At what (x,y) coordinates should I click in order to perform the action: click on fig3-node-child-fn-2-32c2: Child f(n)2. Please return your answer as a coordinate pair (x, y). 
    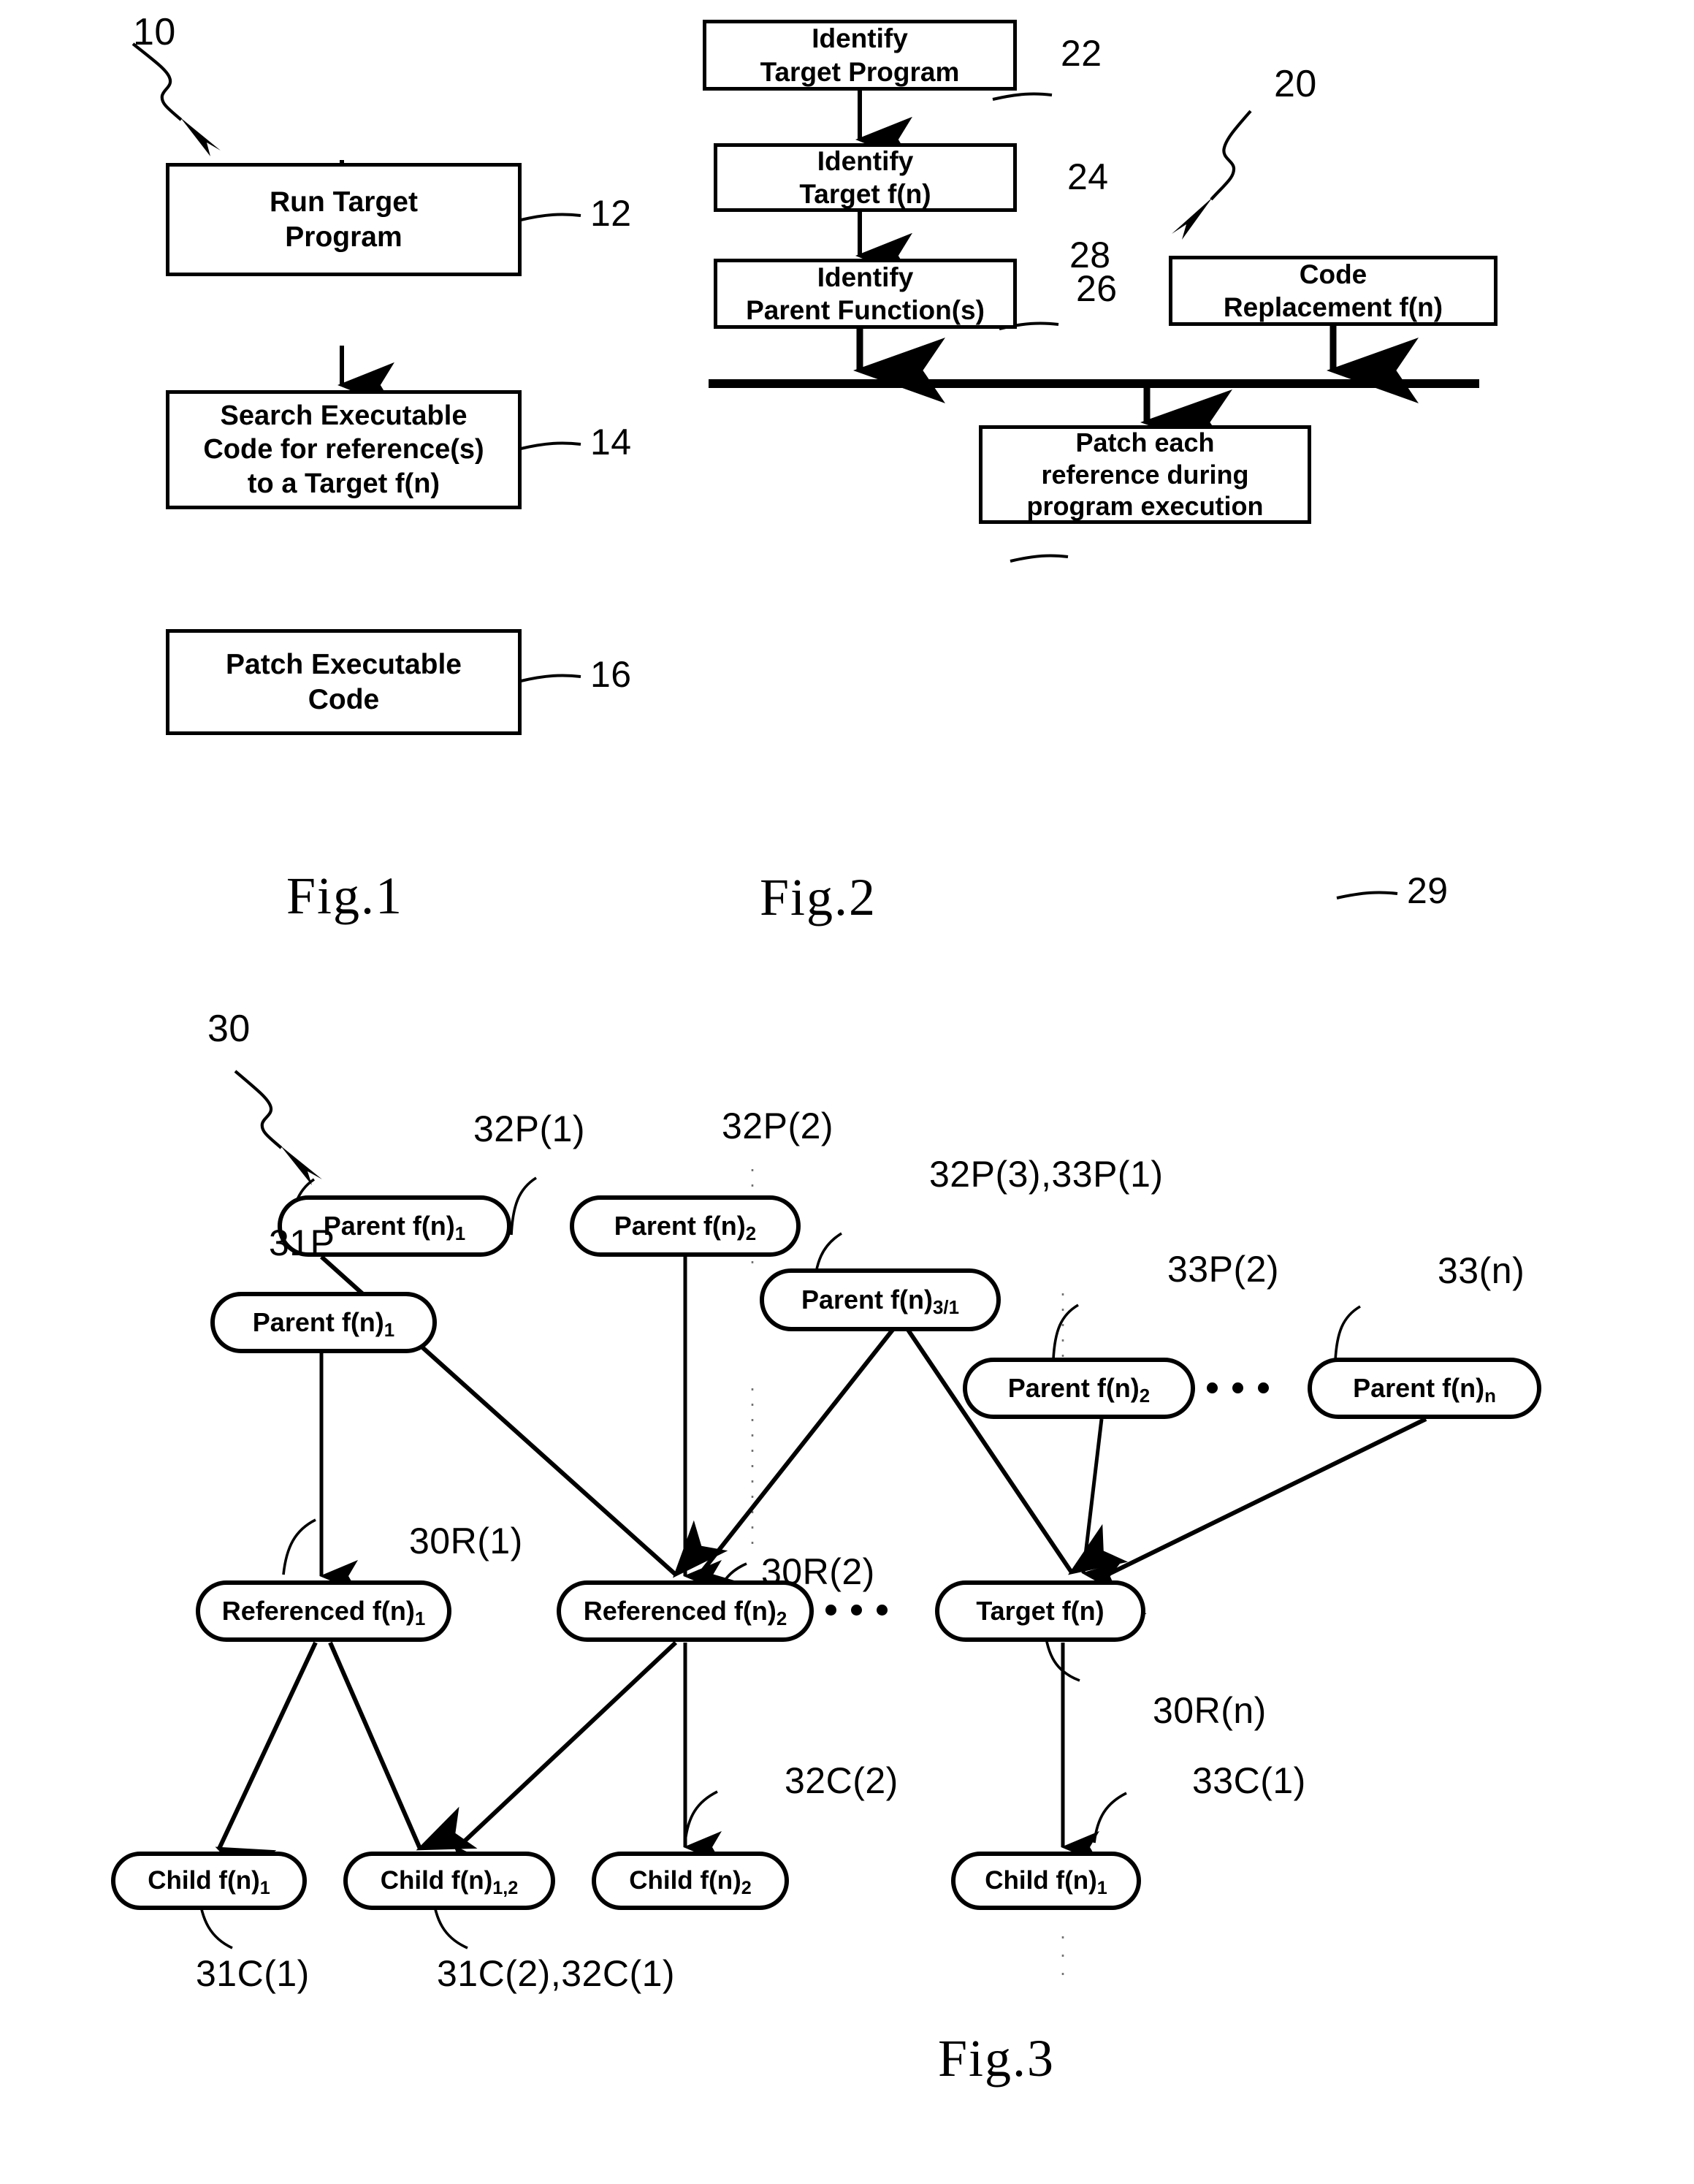
    Looking at the image, I should click on (690, 1881).